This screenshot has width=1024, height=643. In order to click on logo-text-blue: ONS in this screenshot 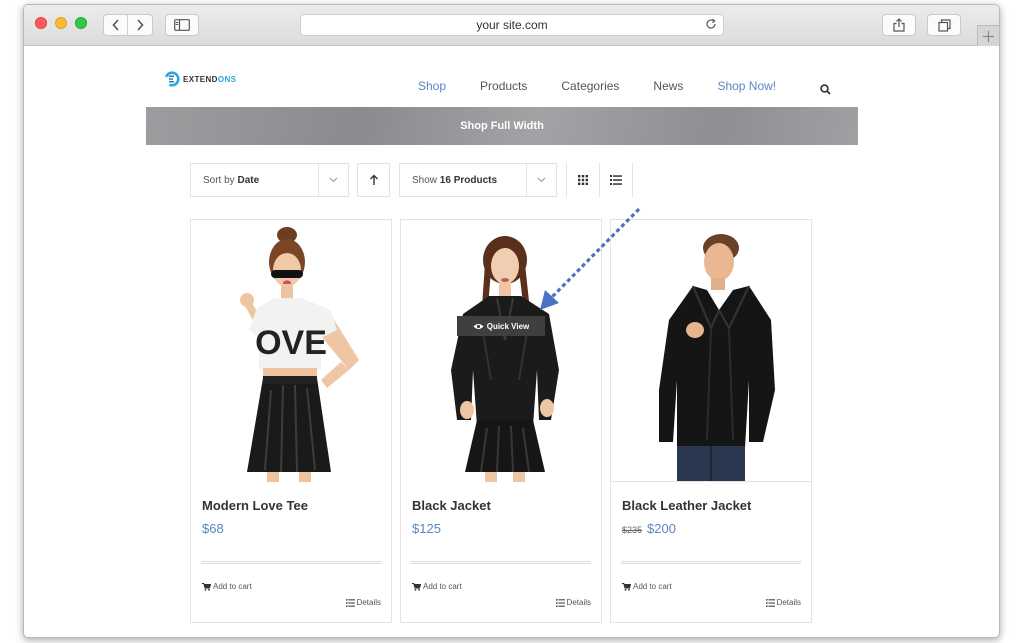, I will do `click(227, 79)`.